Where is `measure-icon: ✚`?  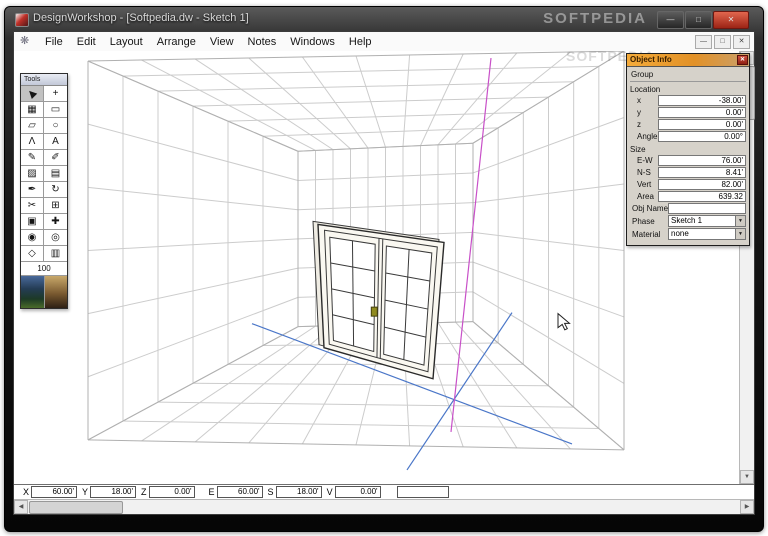 measure-icon: ✚ is located at coordinates (55, 221).